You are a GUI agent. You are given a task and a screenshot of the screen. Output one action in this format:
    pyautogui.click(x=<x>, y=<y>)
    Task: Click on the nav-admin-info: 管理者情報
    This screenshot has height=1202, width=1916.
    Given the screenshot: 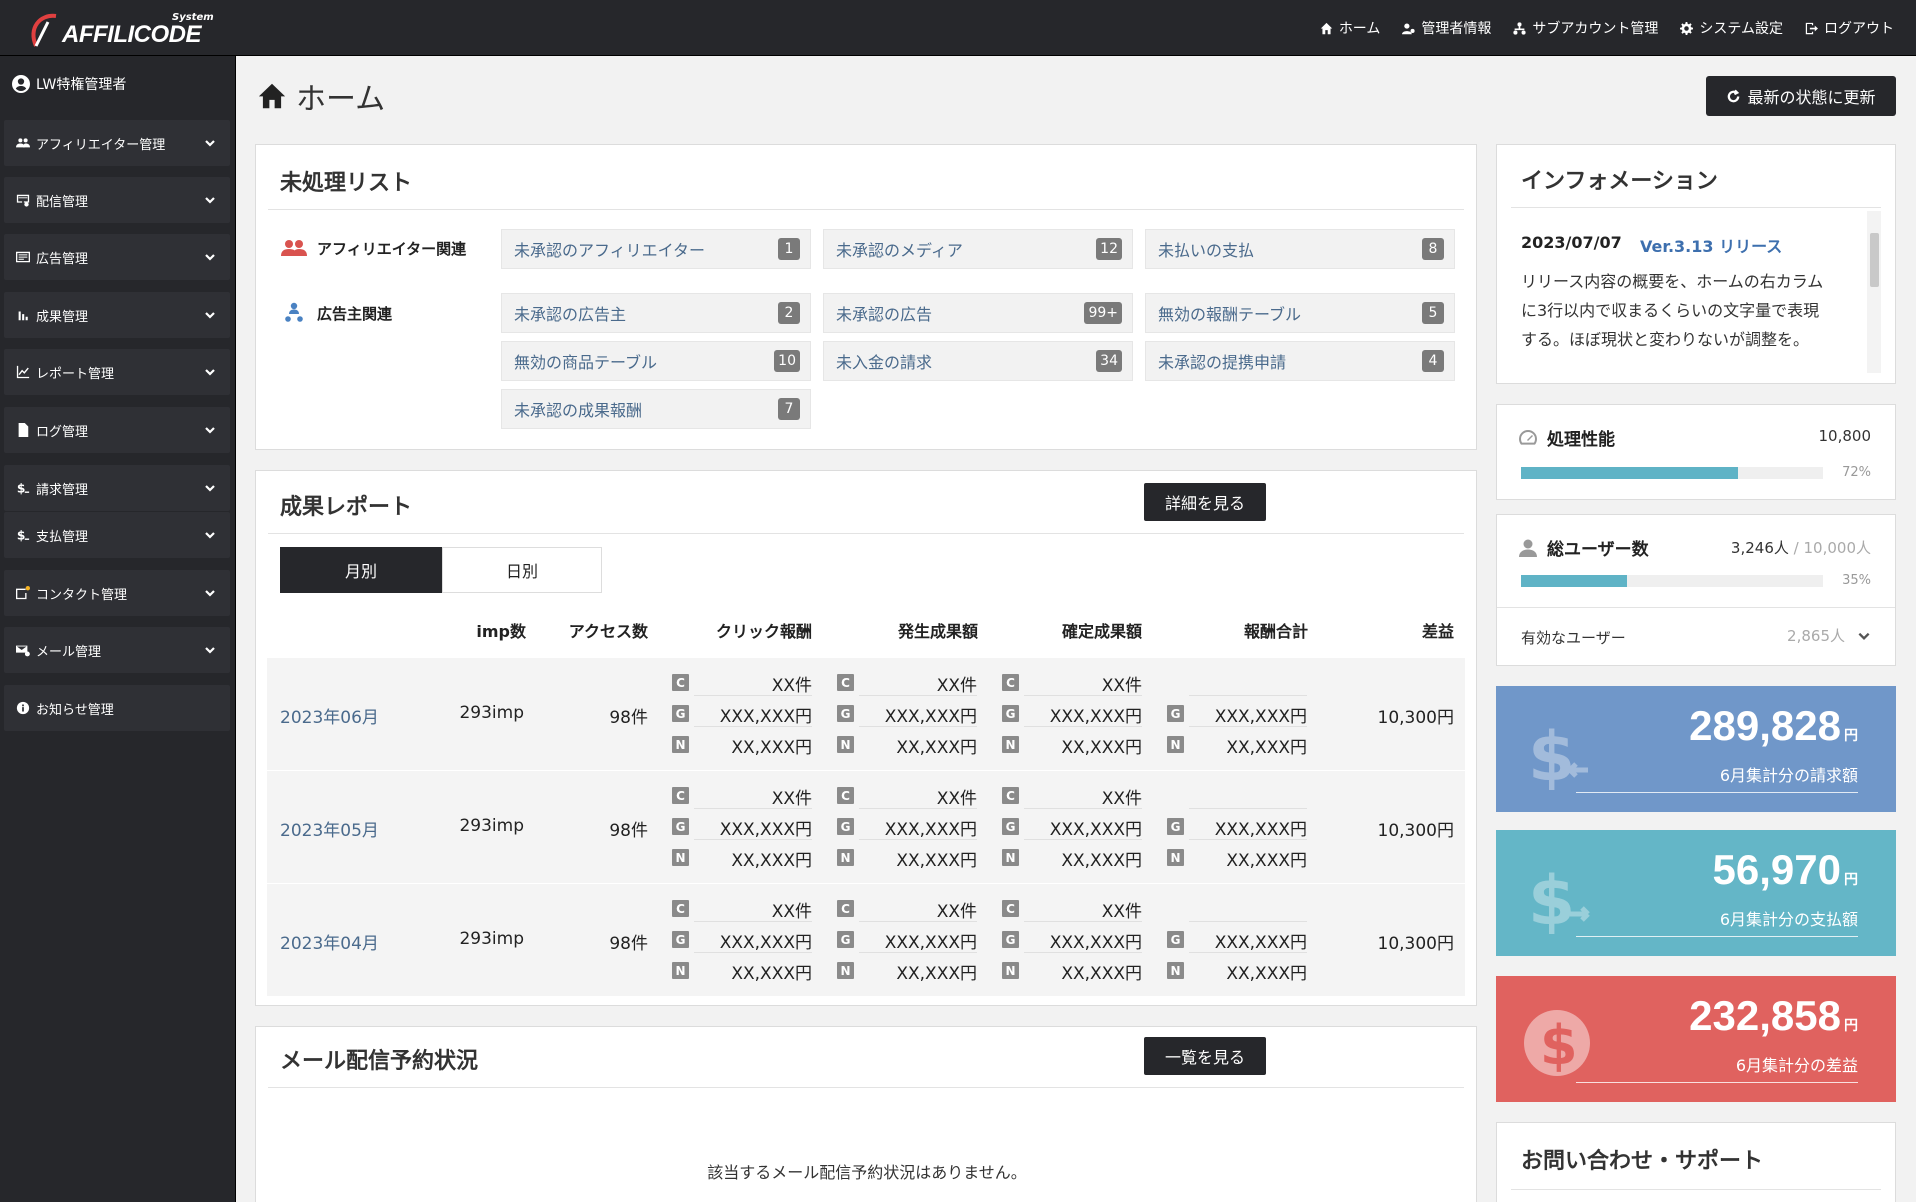 What is the action you would take?
    pyautogui.click(x=1446, y=28)
    